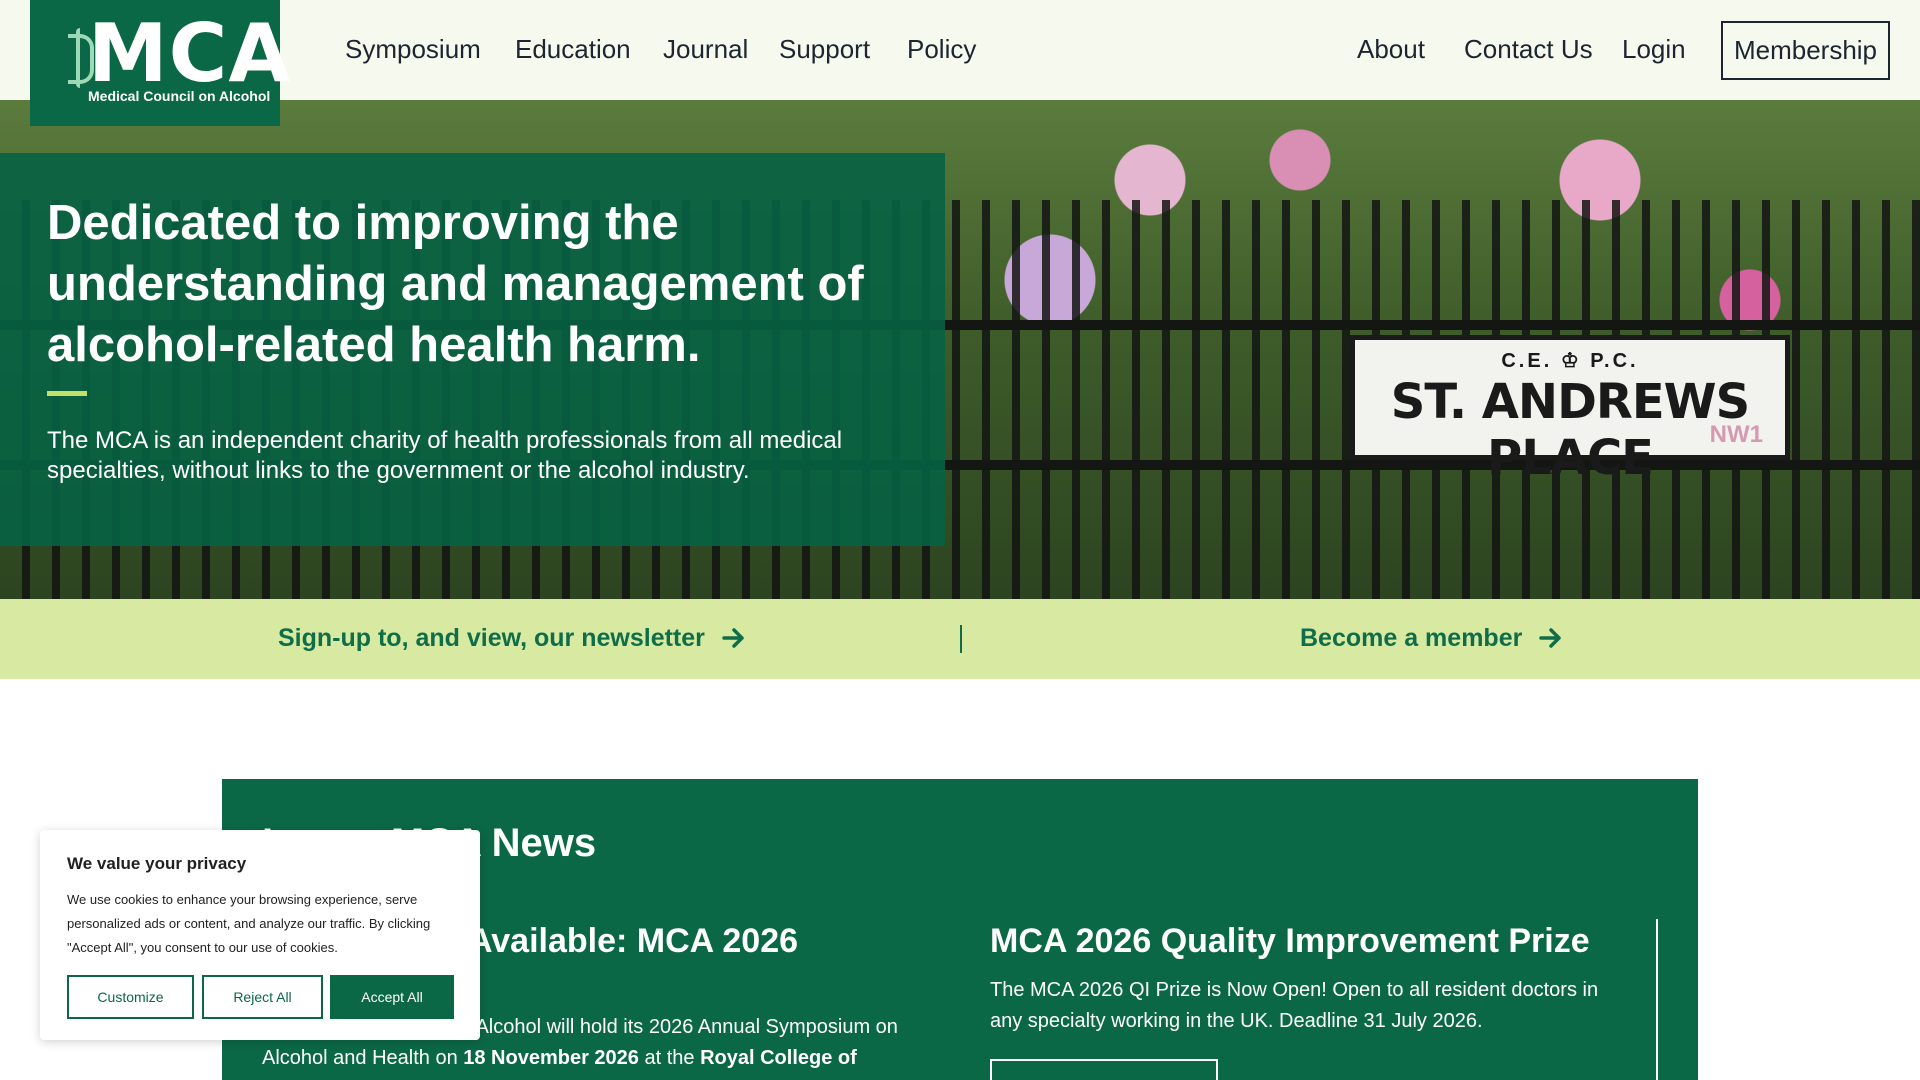 Image resolution: width=1920 pixels, height=1080 pixels. What do you see at coordinates (1570, 410) in the screenshot?
I see `street-sign: C.E. ♔ P.C. ST. ANDREWS PLACE NW1` at bounding box center [1570, 410].